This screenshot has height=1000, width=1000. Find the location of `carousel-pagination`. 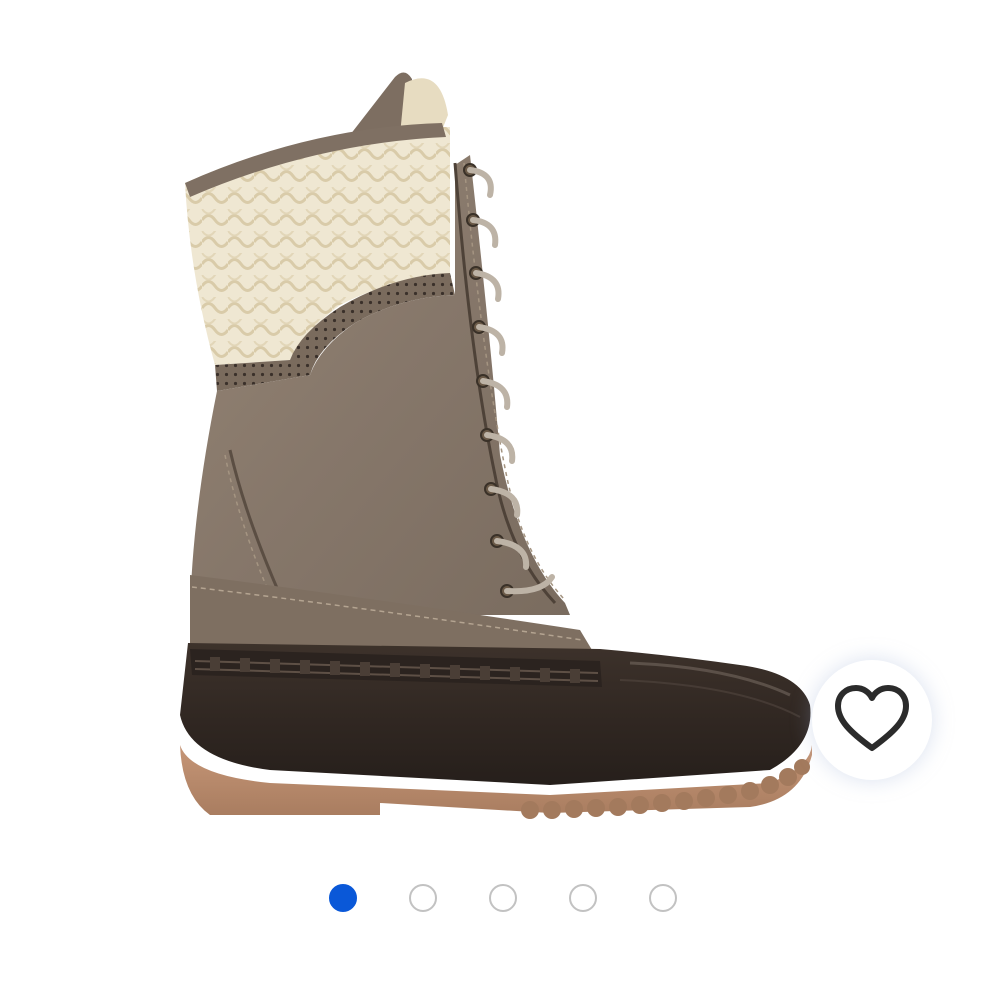

carousel-pagination is located at coordinates (500, 898).